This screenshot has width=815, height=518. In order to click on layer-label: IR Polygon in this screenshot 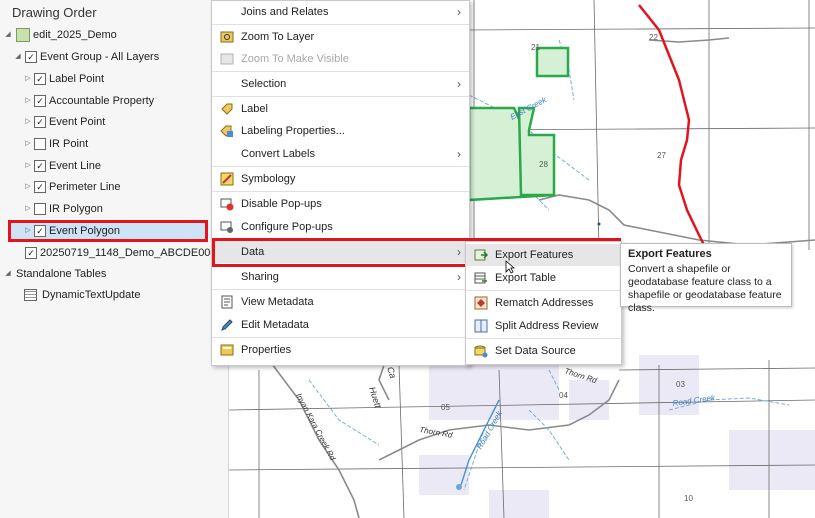, I will do `click(76, 209)`.